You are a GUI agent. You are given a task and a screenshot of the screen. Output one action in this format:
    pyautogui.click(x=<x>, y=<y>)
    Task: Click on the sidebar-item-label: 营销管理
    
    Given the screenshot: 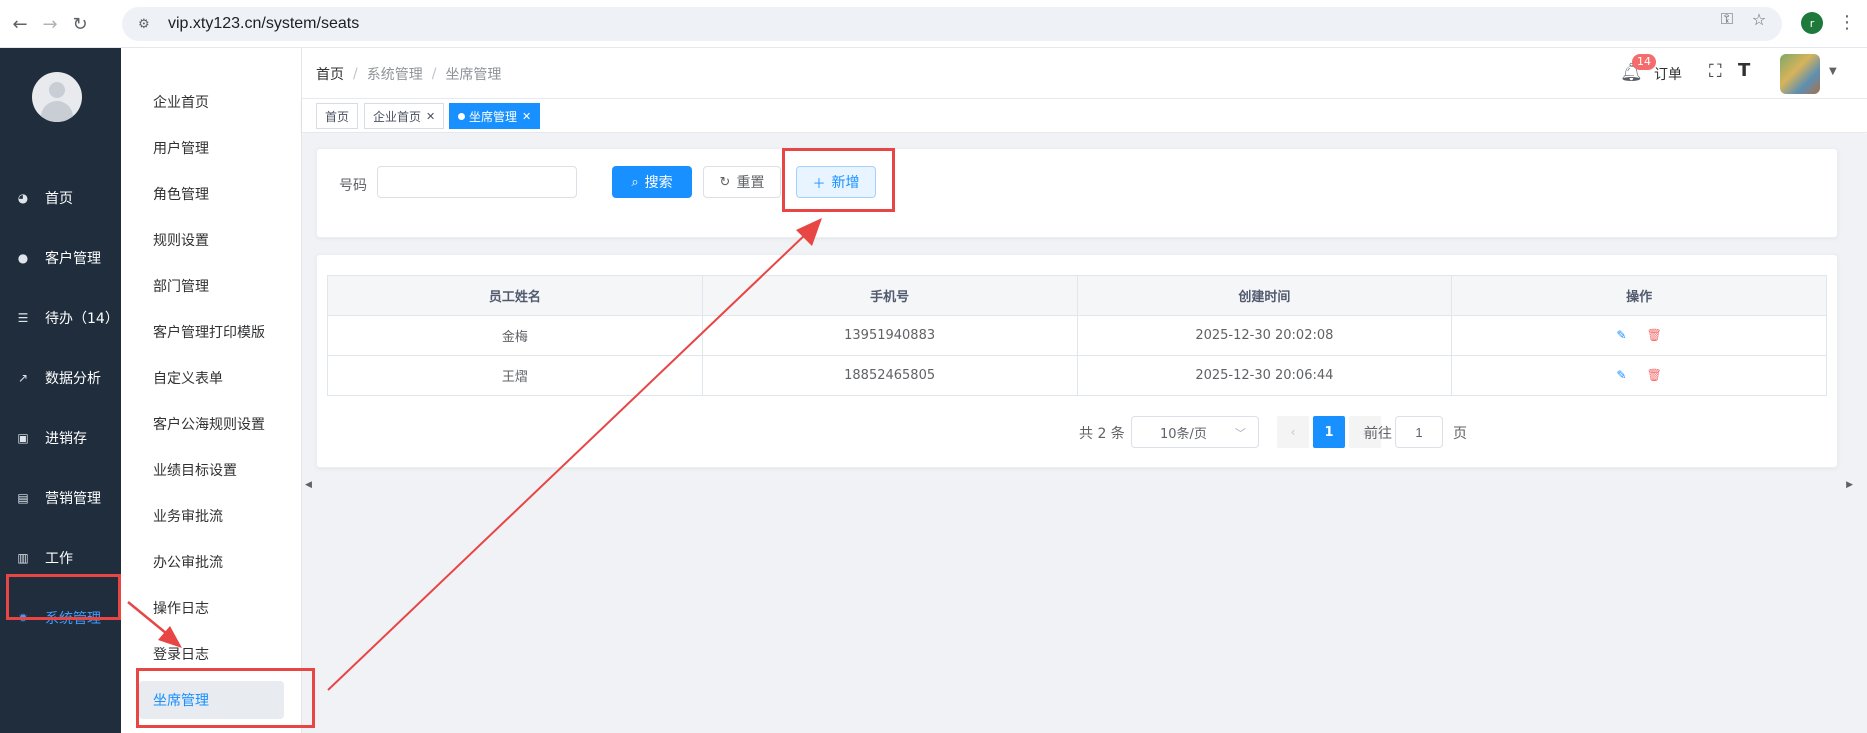 What is the action you would take?
    pyautogui.click(x=73, y=499)
    